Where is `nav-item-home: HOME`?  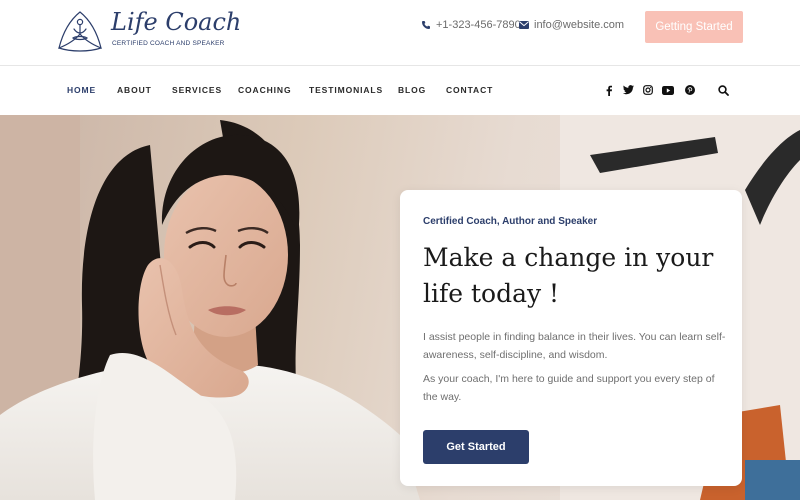
nav-item-home: HOME is located at coordinates (81, 90).